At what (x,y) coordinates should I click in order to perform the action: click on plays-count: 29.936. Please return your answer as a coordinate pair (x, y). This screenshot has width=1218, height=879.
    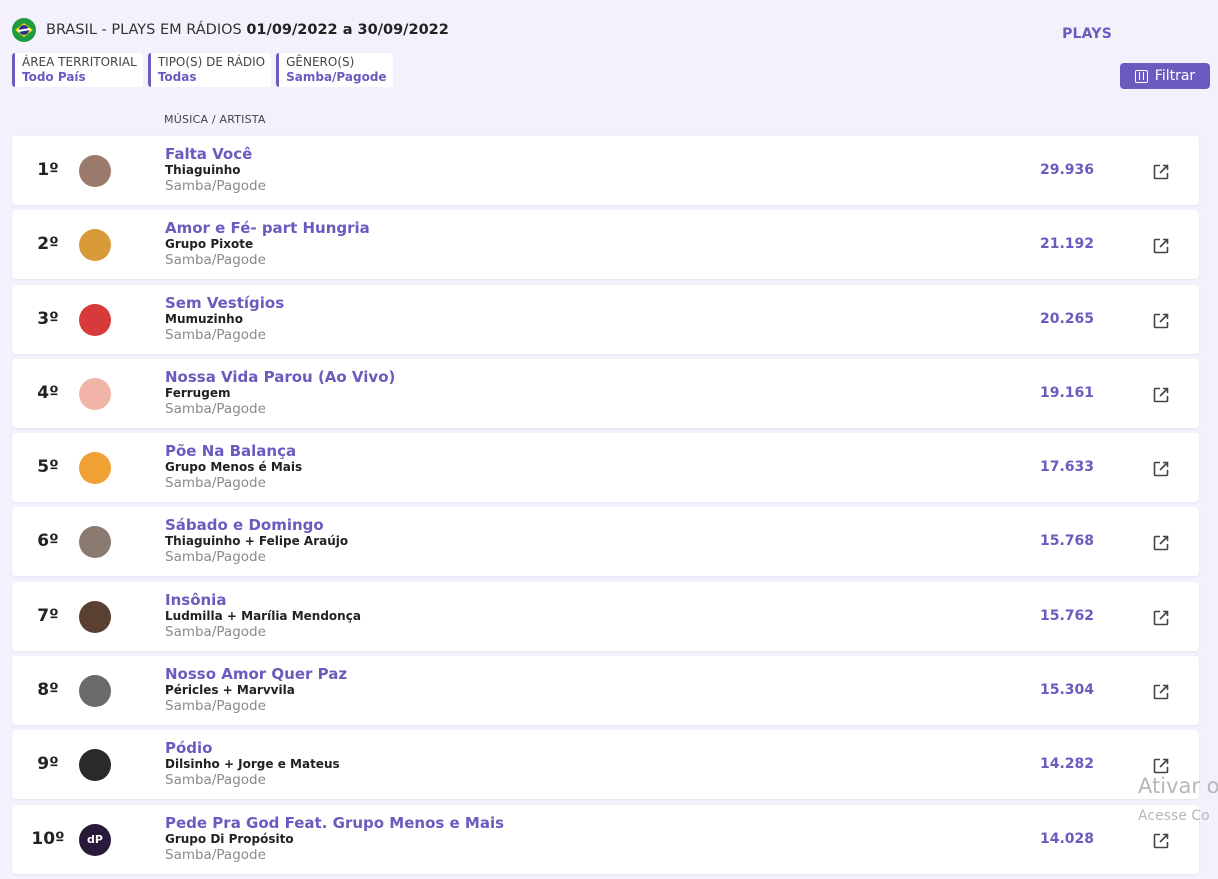
    Looking at the image, I should click on (1066, 170).